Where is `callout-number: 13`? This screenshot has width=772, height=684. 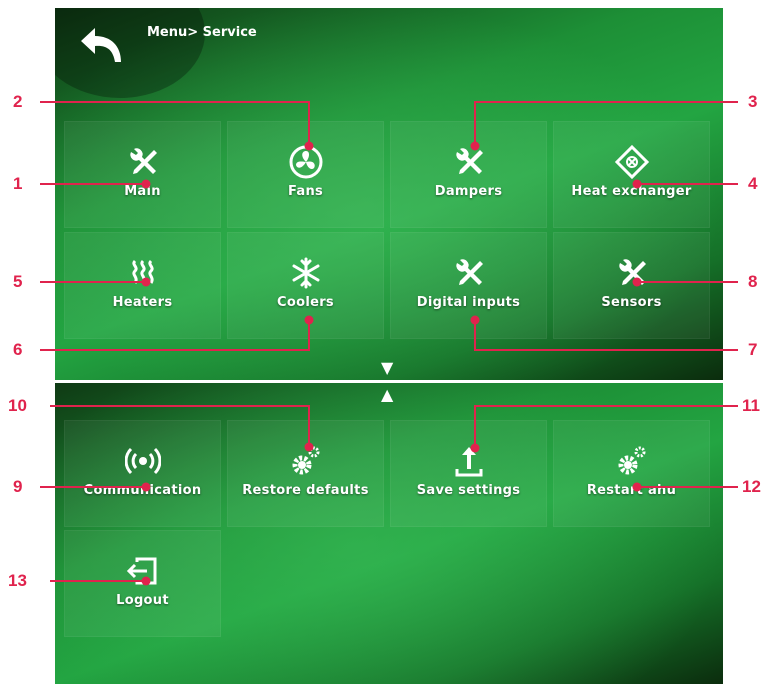
callout-number: 13 is located at coordinates (17, 580).